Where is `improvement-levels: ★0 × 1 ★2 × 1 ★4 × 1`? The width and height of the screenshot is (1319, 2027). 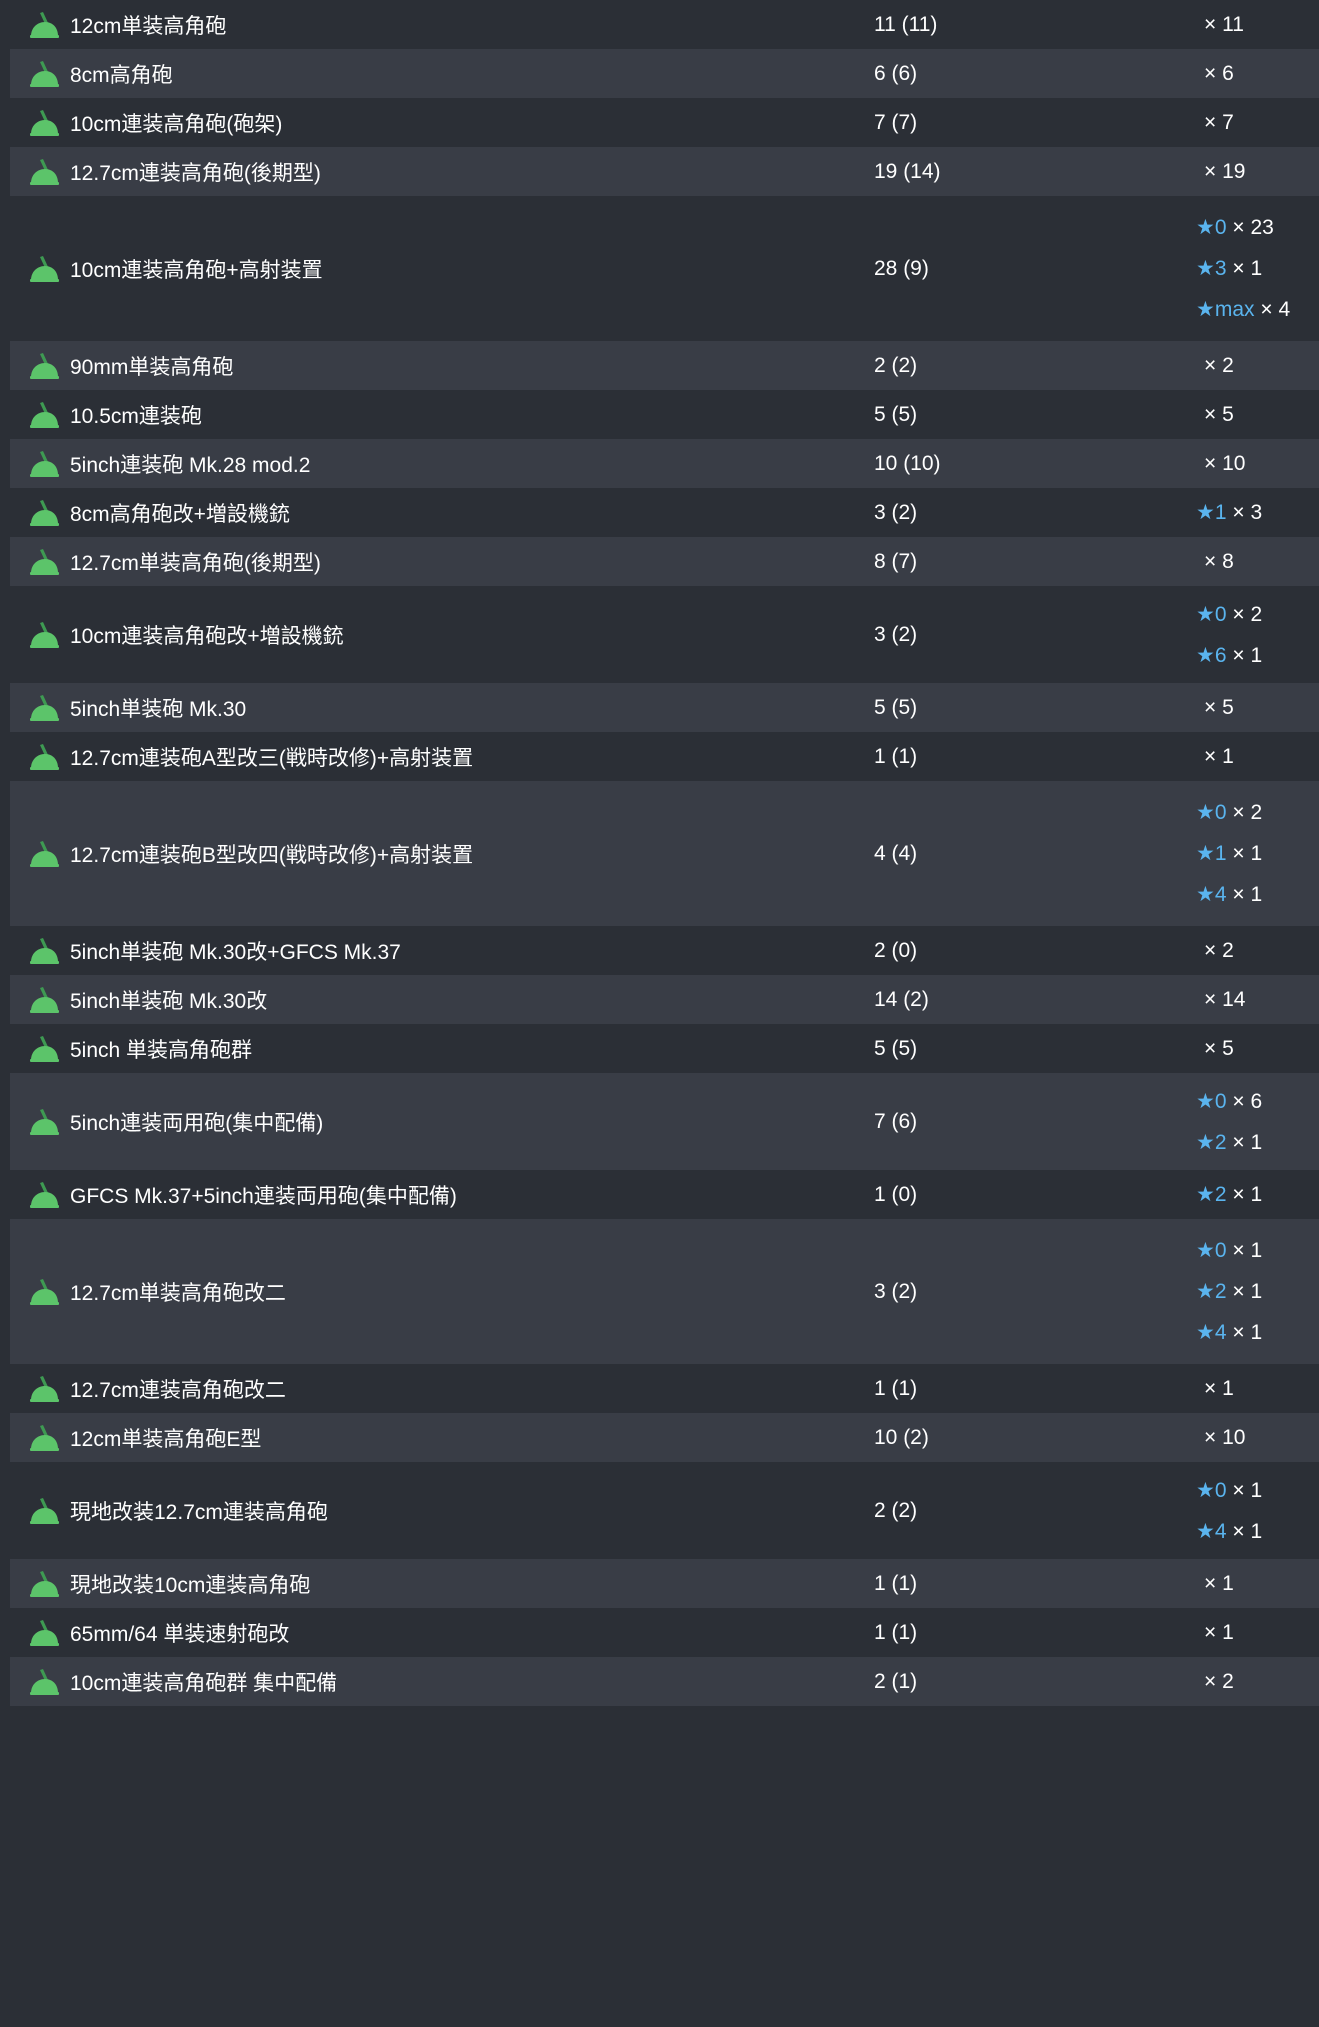 improvement-levels: ★0 × 1 ★2 × 1 ★4 × 1 is located at coordinates (1229, 1291).